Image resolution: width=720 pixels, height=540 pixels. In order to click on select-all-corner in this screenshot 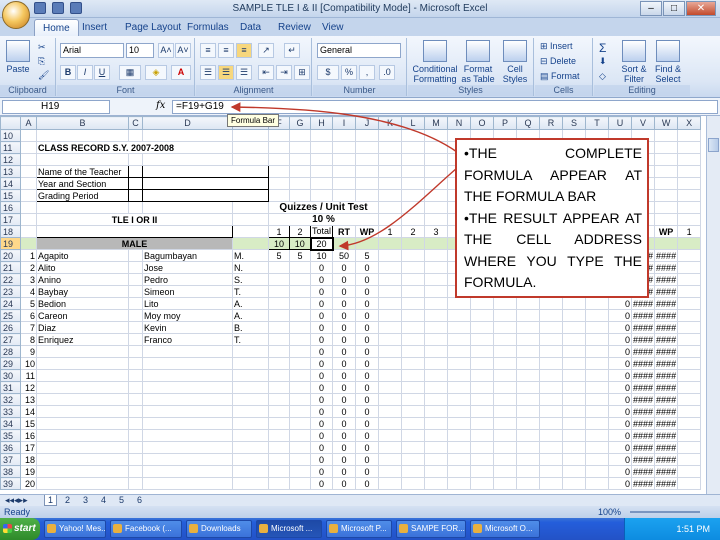, I will do `click(10, 123)`.